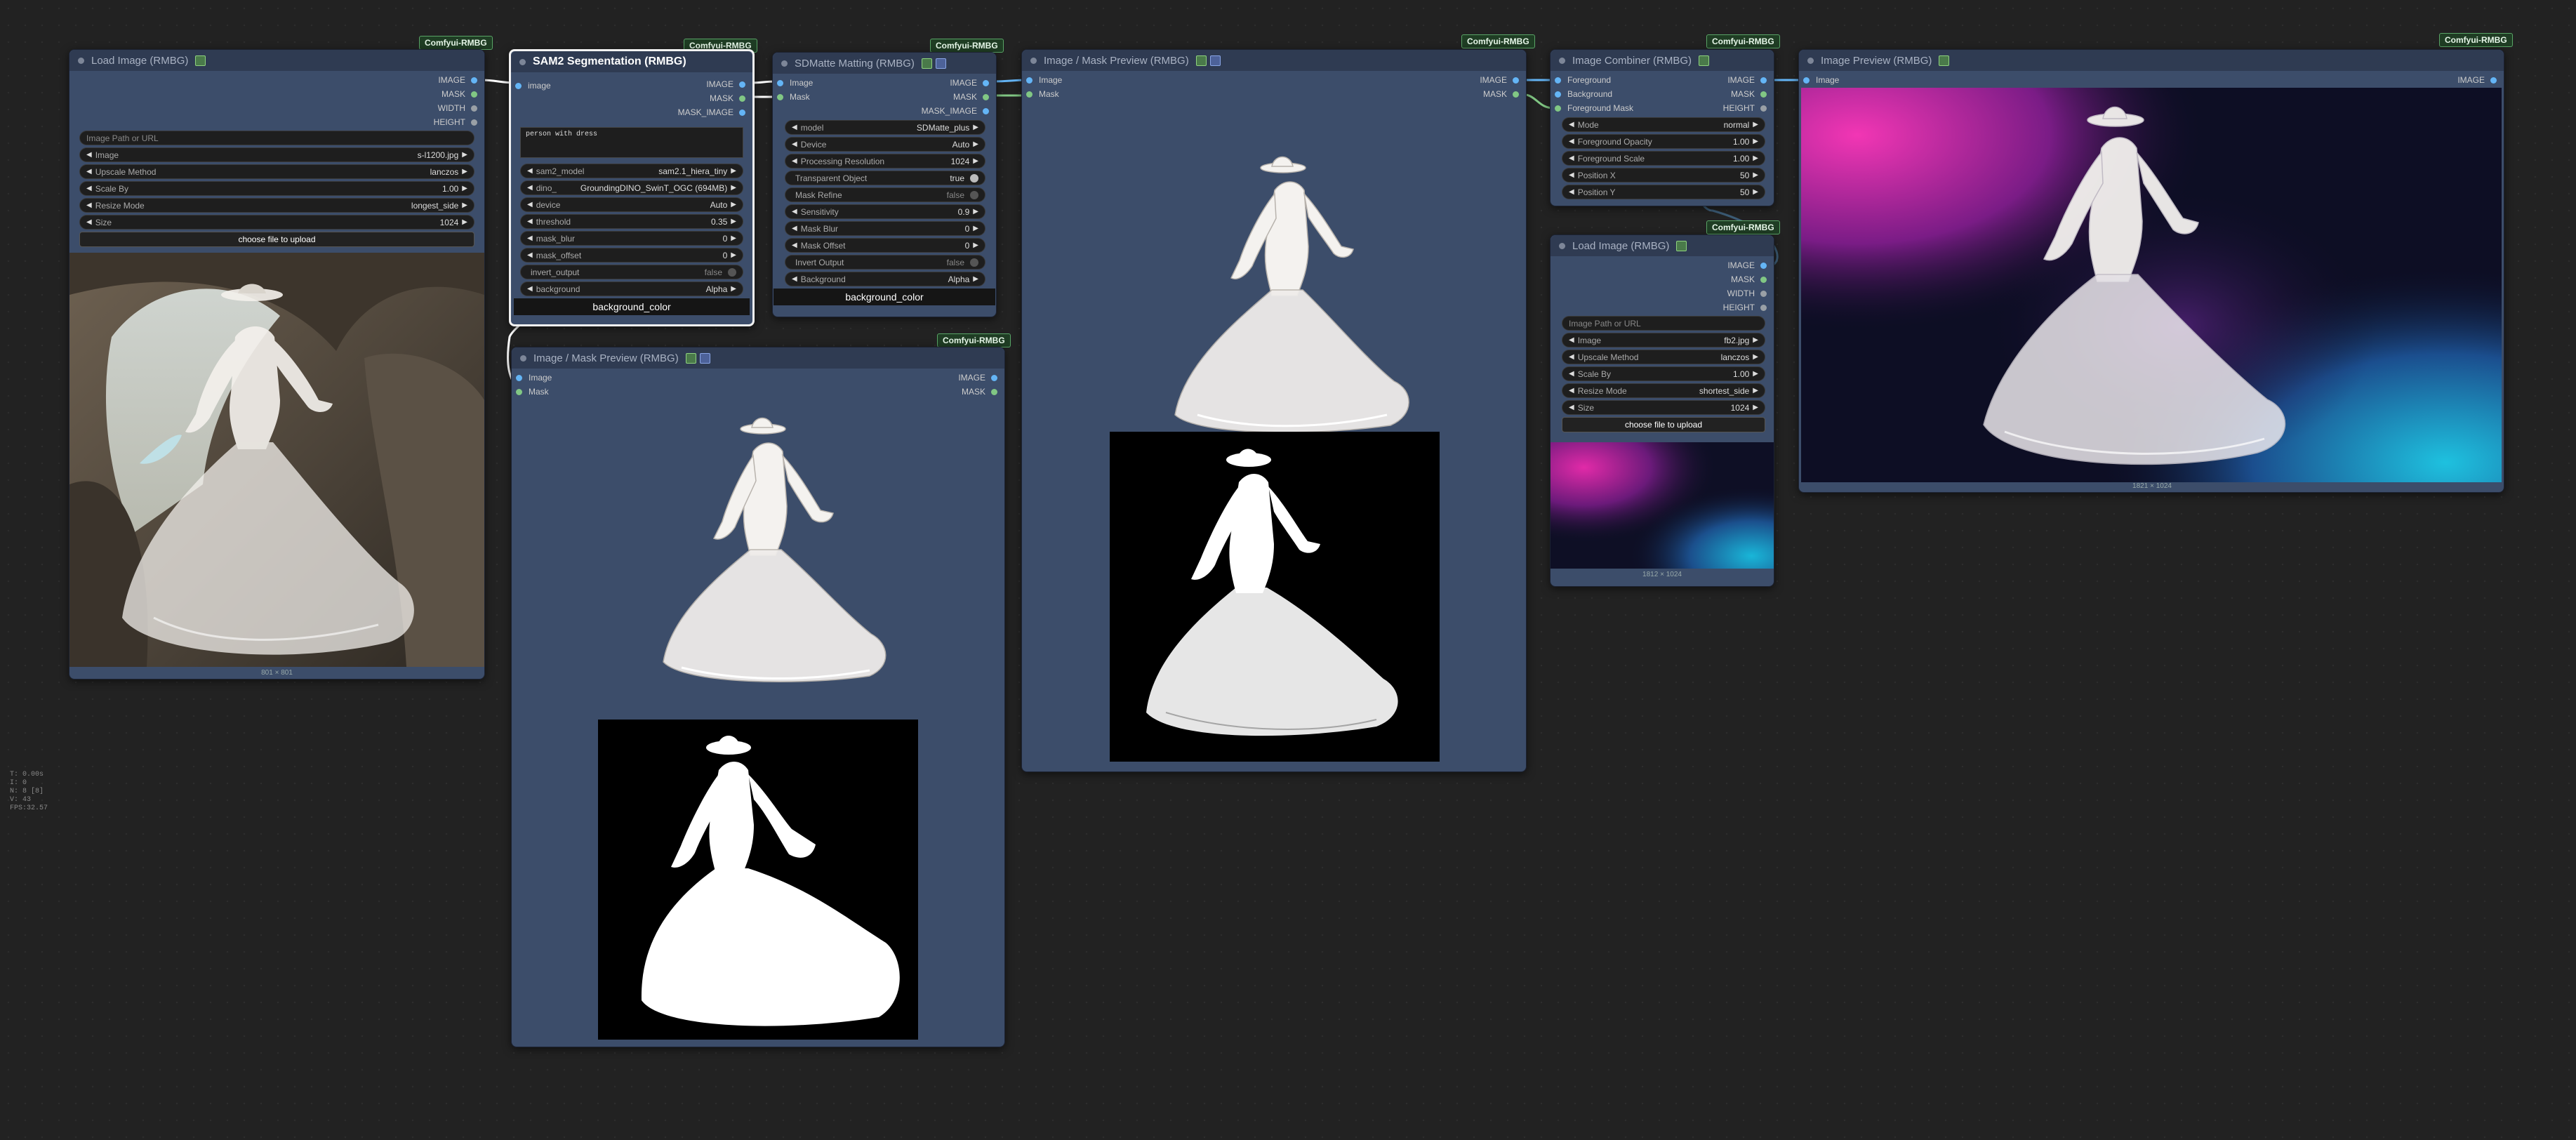 The height and width of the screenshot is (1140, 2576). What do you see at coordinates (1584, 94) in the screenshot?
I see `input-background: Background` at bounding box center [1584, 94].